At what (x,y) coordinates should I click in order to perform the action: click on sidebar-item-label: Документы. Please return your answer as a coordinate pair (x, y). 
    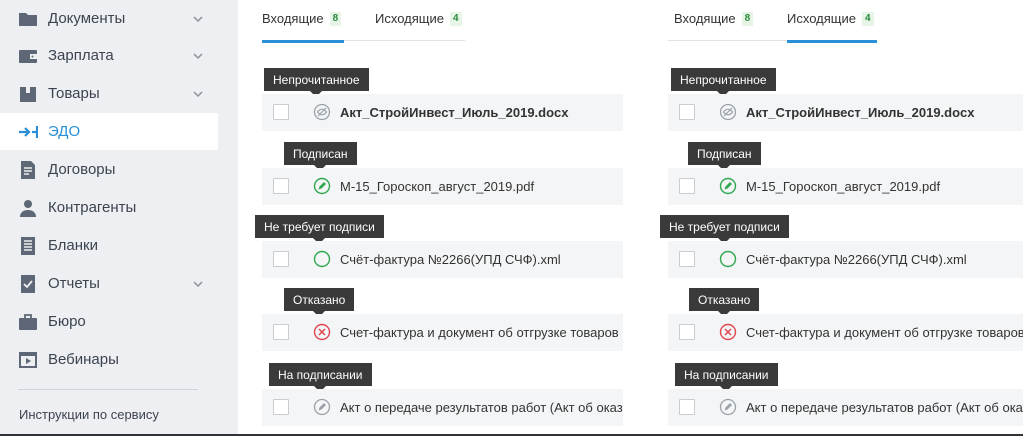
    Looking at the image, I should click on (87, 18).